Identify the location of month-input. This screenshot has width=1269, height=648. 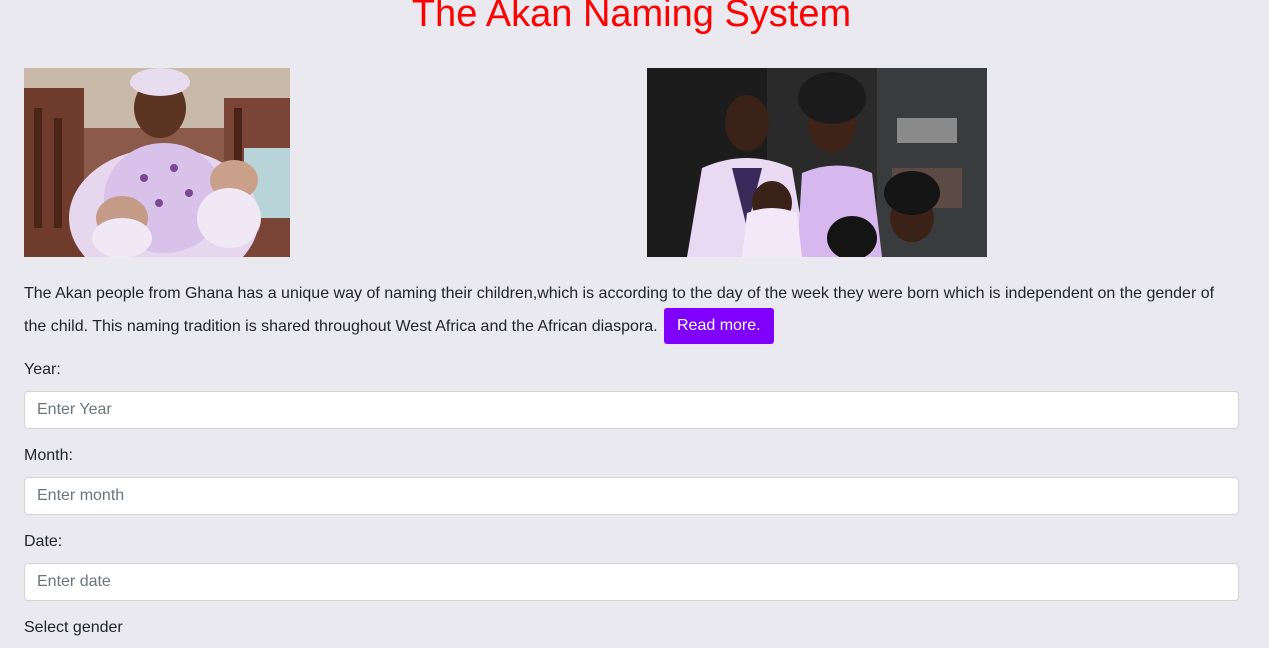
(631, 496).